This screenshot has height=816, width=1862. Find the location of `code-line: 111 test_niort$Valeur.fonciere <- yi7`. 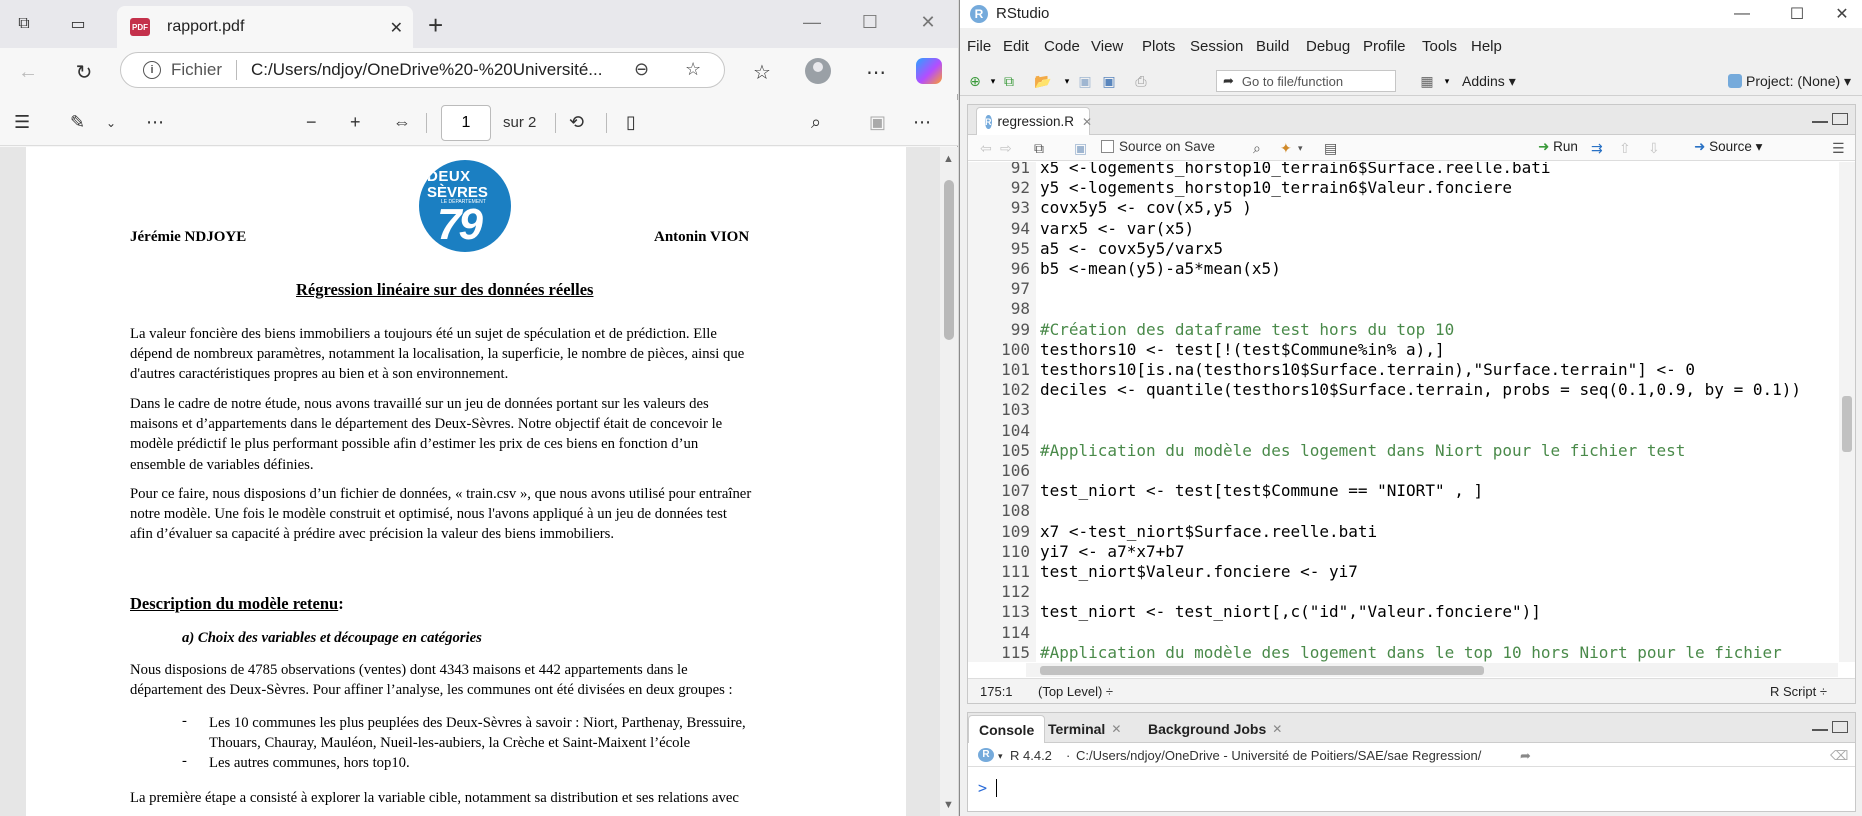

code-line: 111 test_niort$Valeur.fonciere <- yi7 is located at coordinates (1408, 572).